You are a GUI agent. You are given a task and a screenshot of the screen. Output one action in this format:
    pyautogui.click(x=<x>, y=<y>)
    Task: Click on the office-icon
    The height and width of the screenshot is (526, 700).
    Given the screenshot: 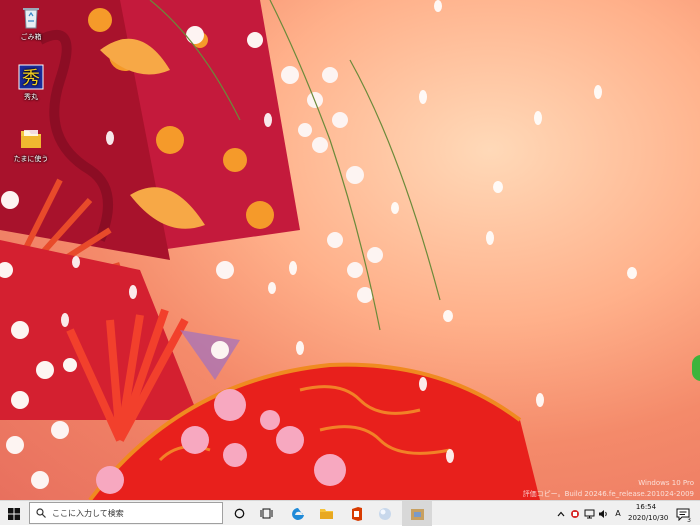 What is the action you would take?
    pyautogui.click(x=356, y=513)
    